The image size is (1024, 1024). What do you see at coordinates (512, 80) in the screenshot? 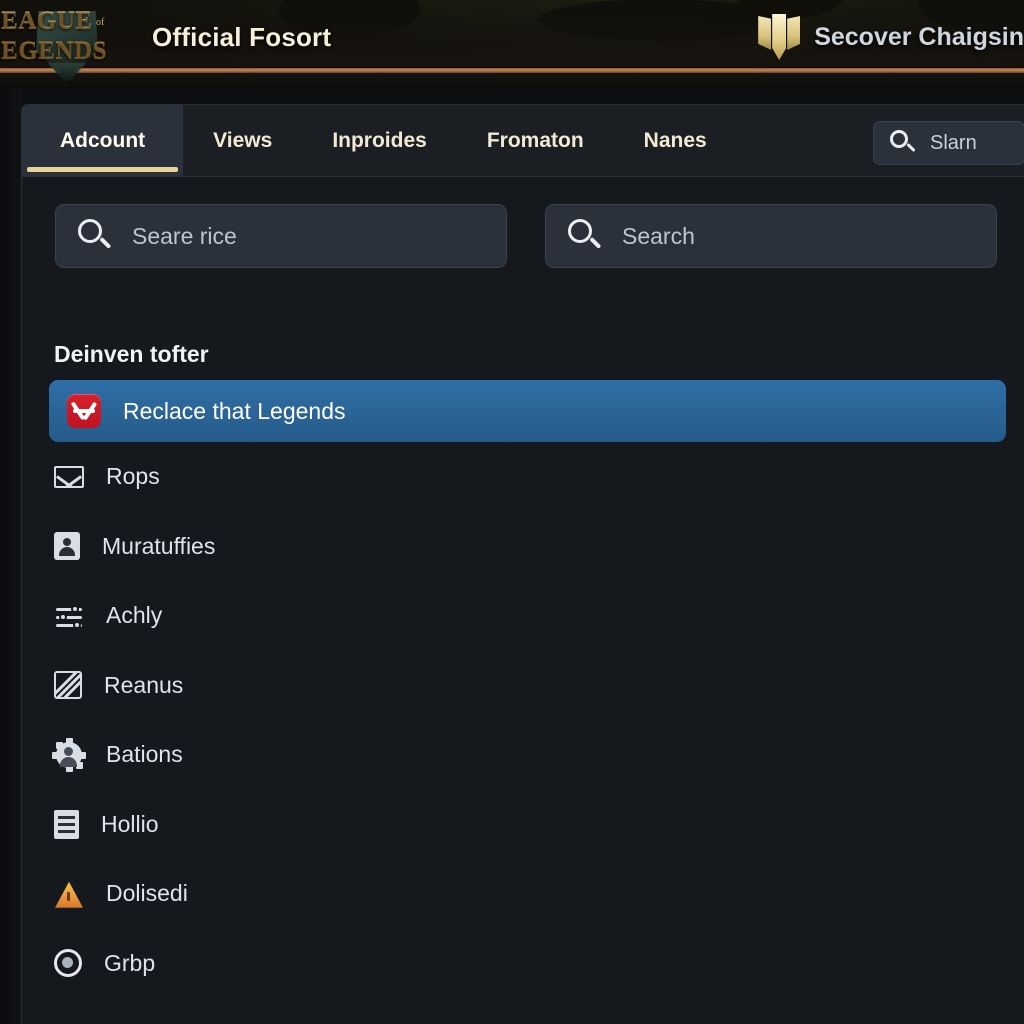
I see `header-lower-strip` at bounding box center [512, 80].